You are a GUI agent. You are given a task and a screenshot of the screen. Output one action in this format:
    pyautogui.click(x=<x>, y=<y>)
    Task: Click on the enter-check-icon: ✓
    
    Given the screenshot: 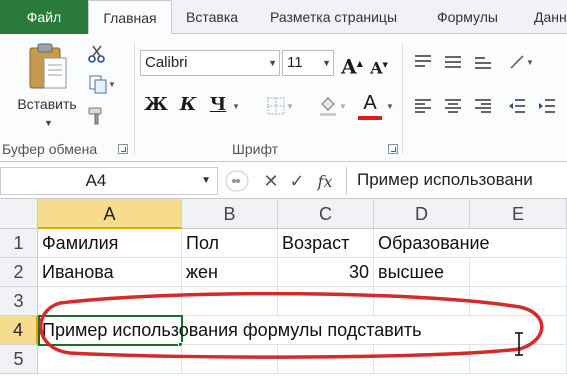 What is the action you would take?
    pyautogui.click(x=297, y=181)
    